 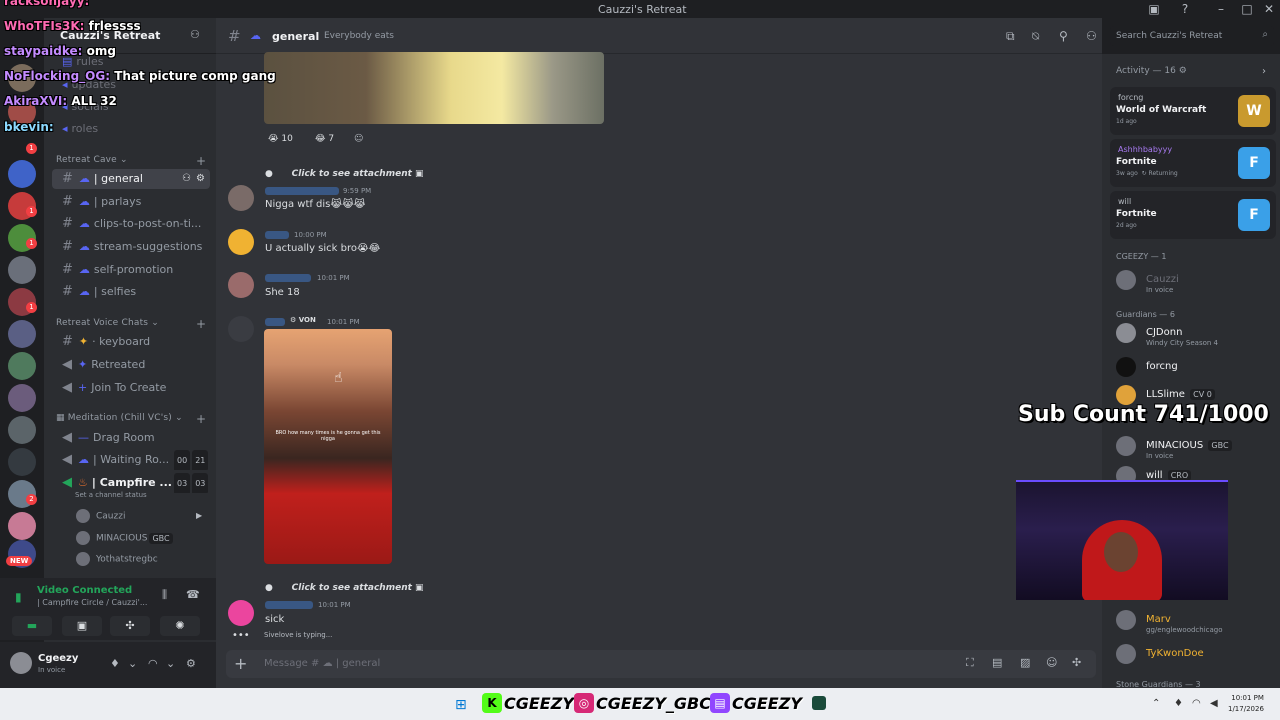 I want to click on voice-user: Cauzzi, so click(x=100, y=516).